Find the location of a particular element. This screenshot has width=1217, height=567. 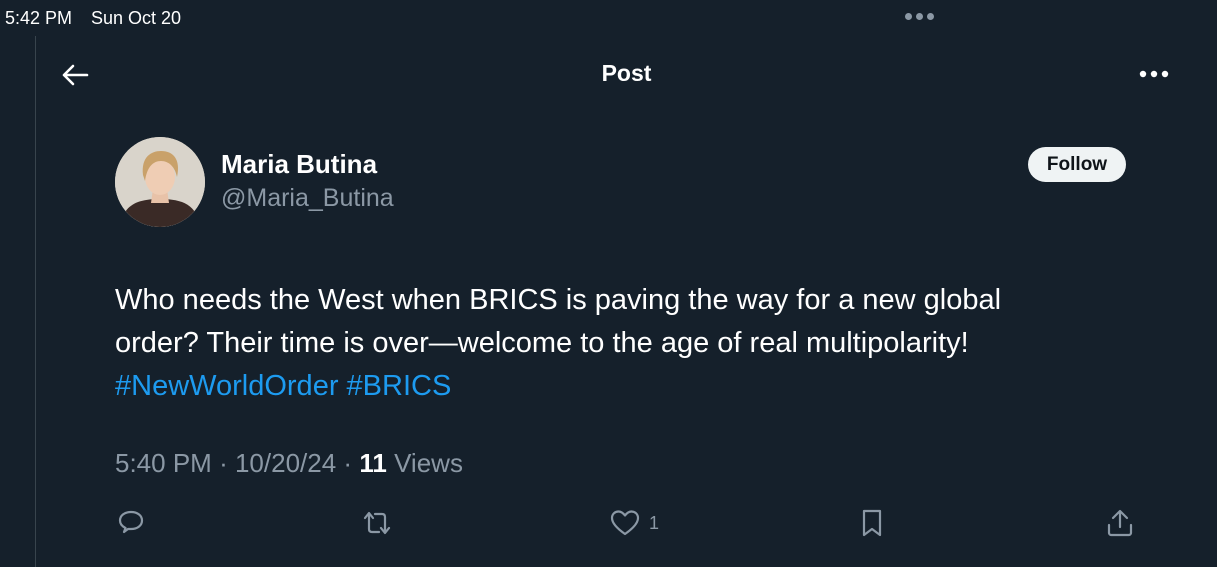

share-icon is located at coordinates (1120, 523).